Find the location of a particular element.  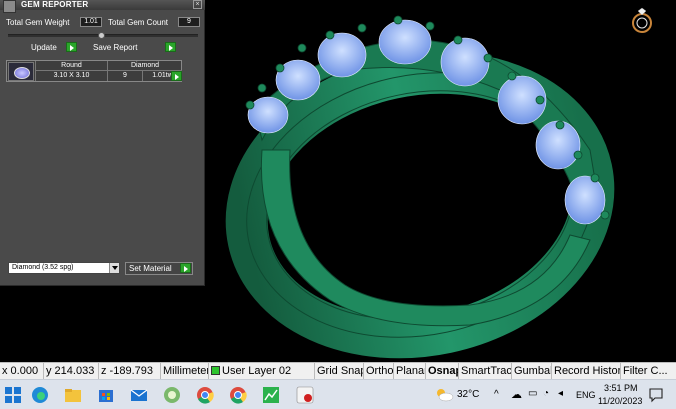

gem-shape: Round is located at coordinates (71, 66).